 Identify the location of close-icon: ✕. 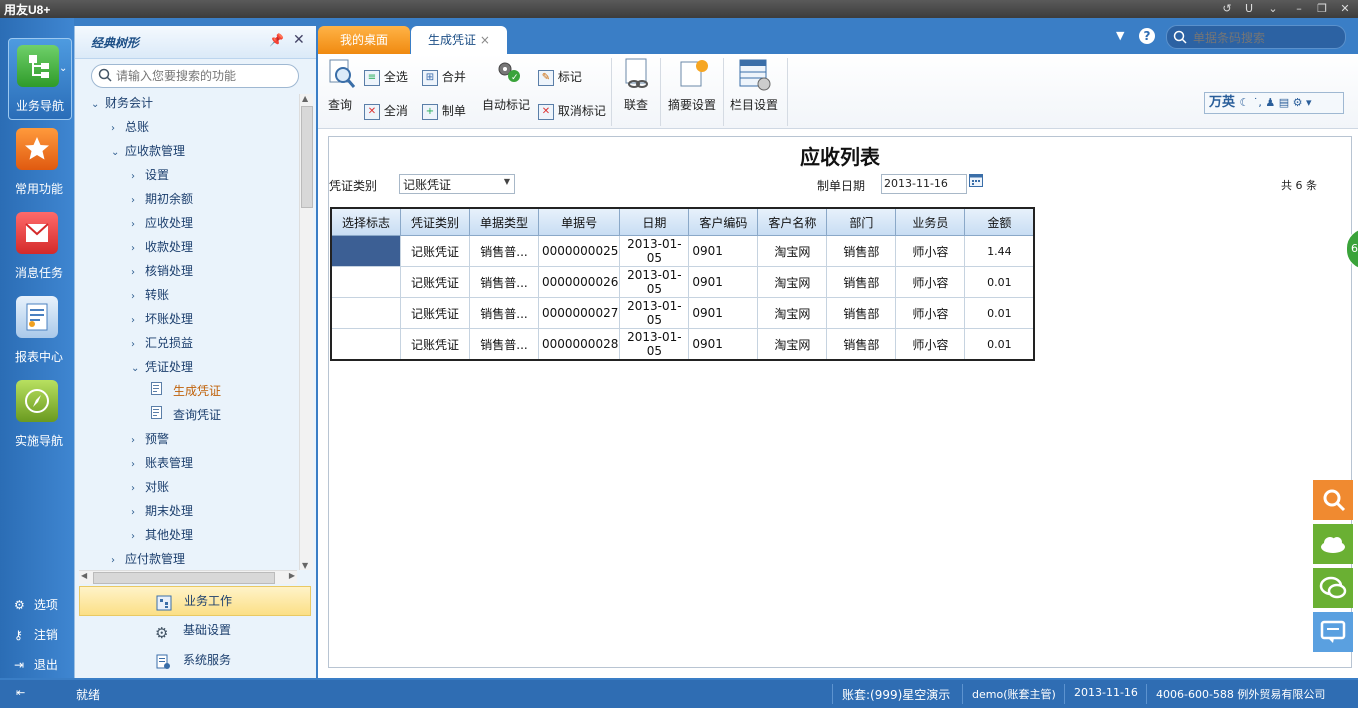
(299, 40).